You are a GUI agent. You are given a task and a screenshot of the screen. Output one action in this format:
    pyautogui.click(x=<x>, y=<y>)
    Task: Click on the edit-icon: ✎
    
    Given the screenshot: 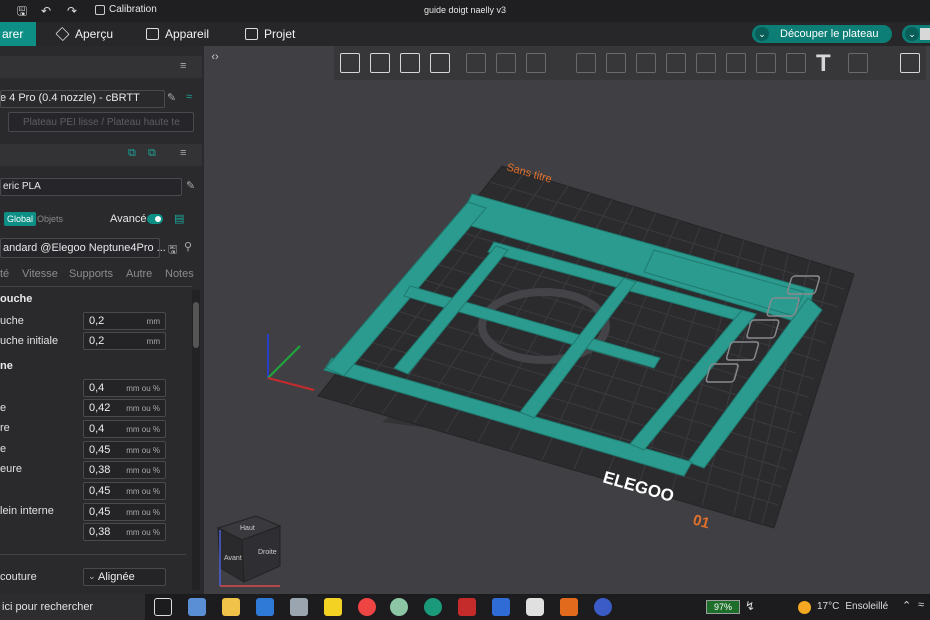 What is the action you would take?
    pyautogui.click(x=171, y=97)
    